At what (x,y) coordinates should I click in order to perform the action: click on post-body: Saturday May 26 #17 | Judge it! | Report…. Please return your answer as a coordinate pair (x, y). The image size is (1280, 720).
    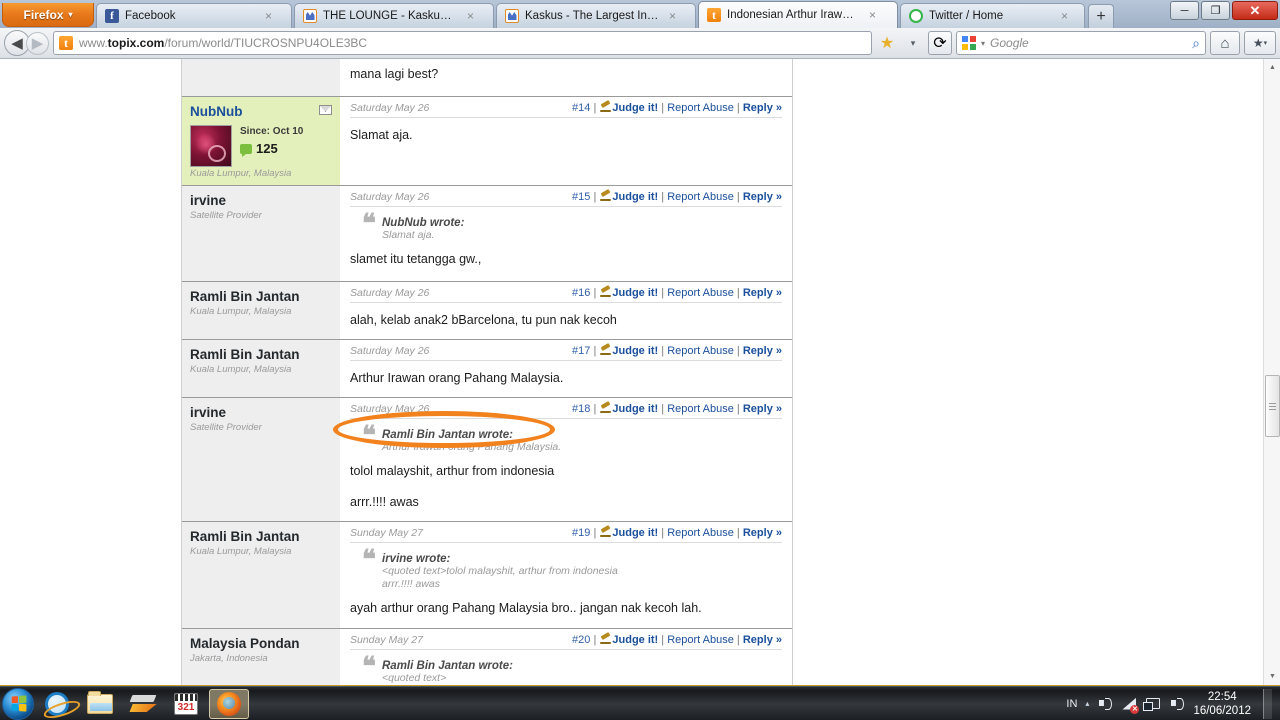
    Looking at the image, I should click on (566, 368).